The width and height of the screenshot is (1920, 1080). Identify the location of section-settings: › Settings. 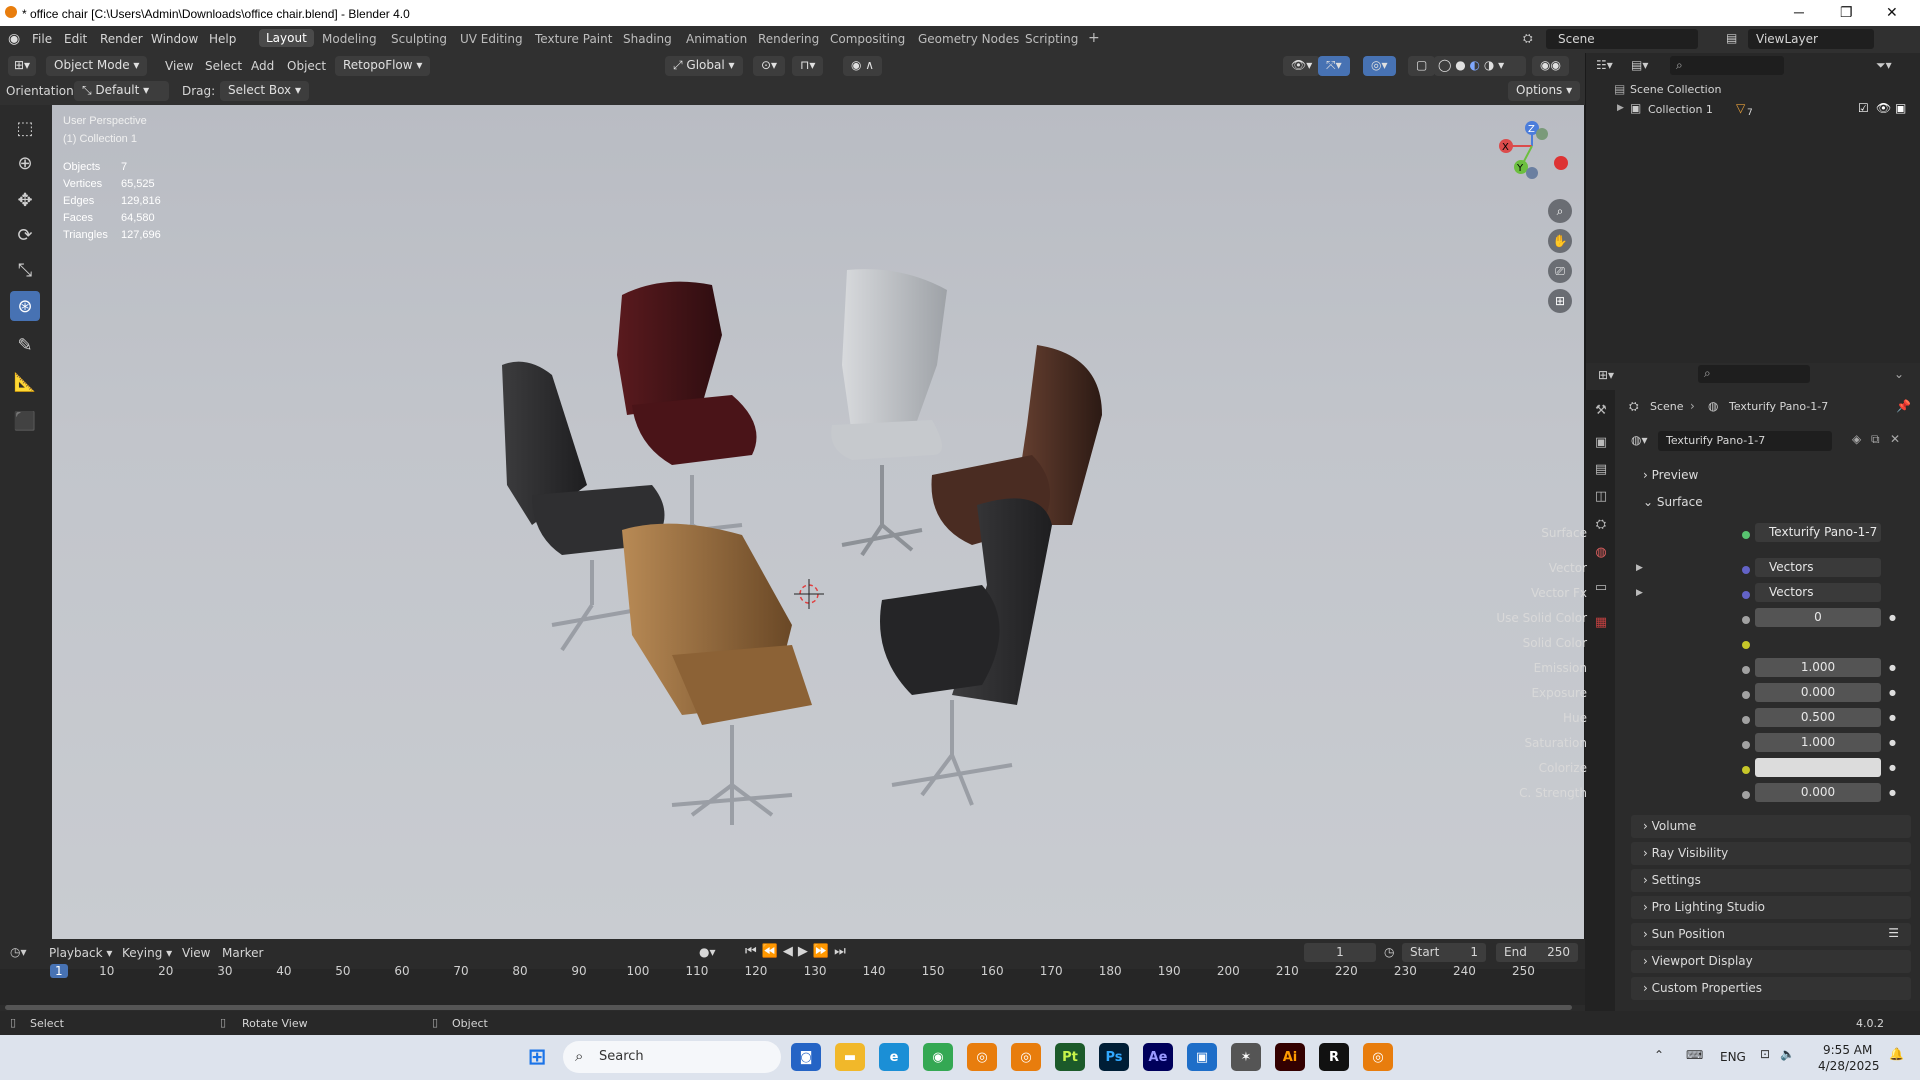
(1771, 880).